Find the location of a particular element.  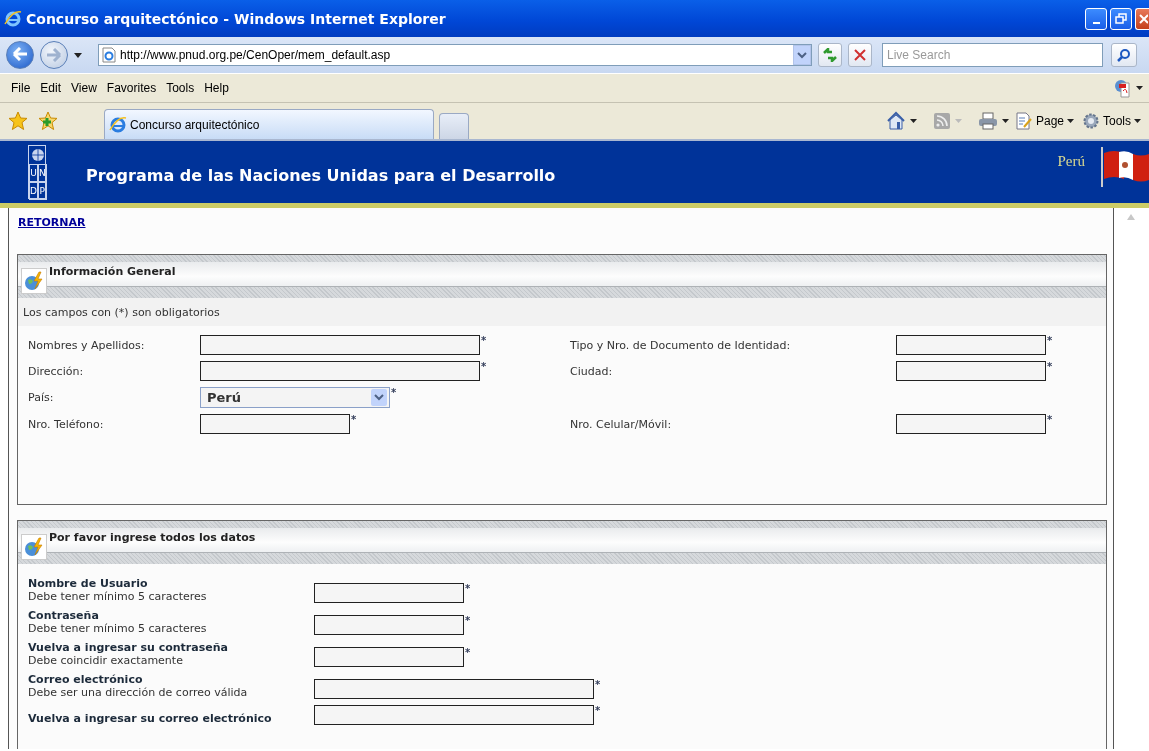

field-label: Vuelva a ingresar su contraseña is located at coordinates (128, 647).